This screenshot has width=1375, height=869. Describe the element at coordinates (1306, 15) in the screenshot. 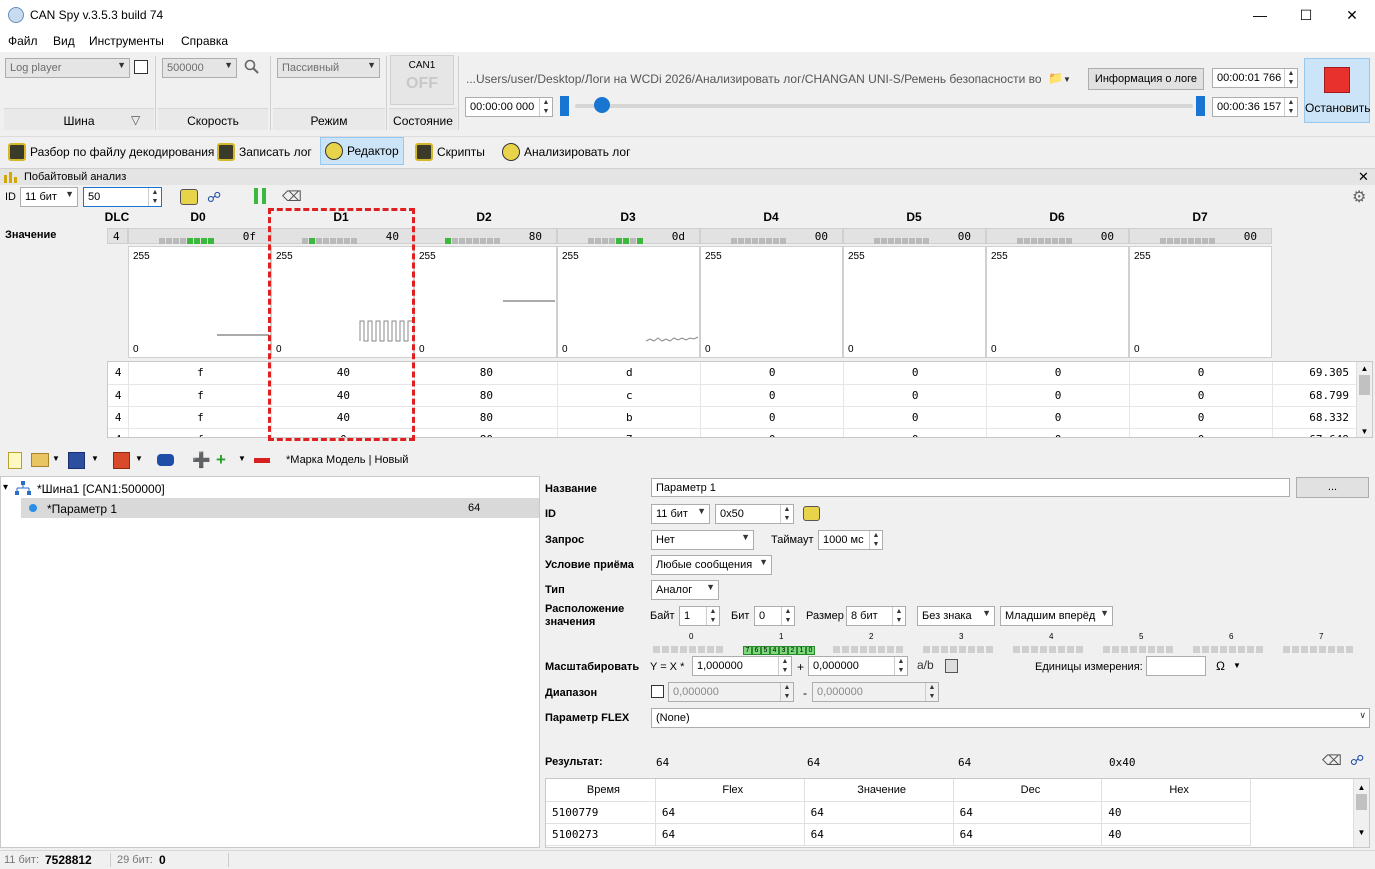

I see `maximize-icon: ☐` at that location.